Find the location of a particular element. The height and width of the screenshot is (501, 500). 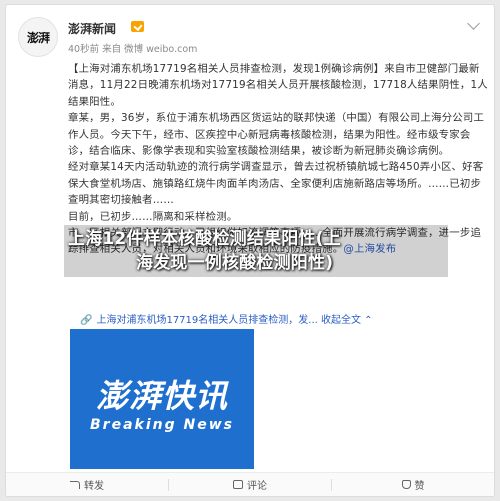

thumbs-up-icon is located at coordinates (406, 484).